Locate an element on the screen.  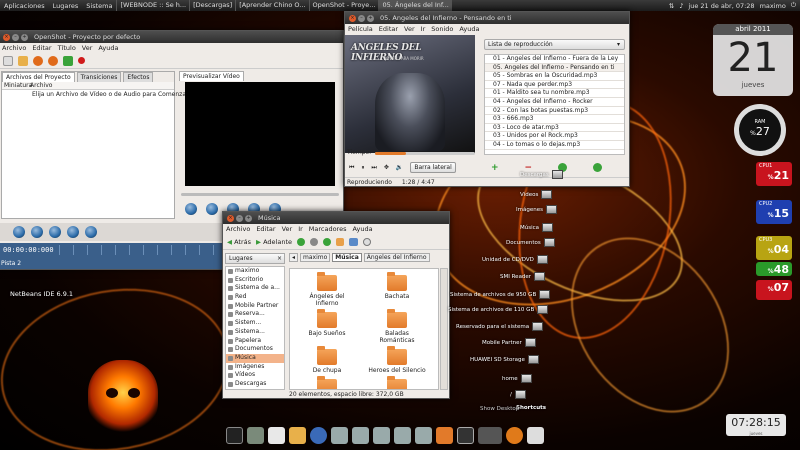
ubuntu-icon is located at coordinates (514, 435).